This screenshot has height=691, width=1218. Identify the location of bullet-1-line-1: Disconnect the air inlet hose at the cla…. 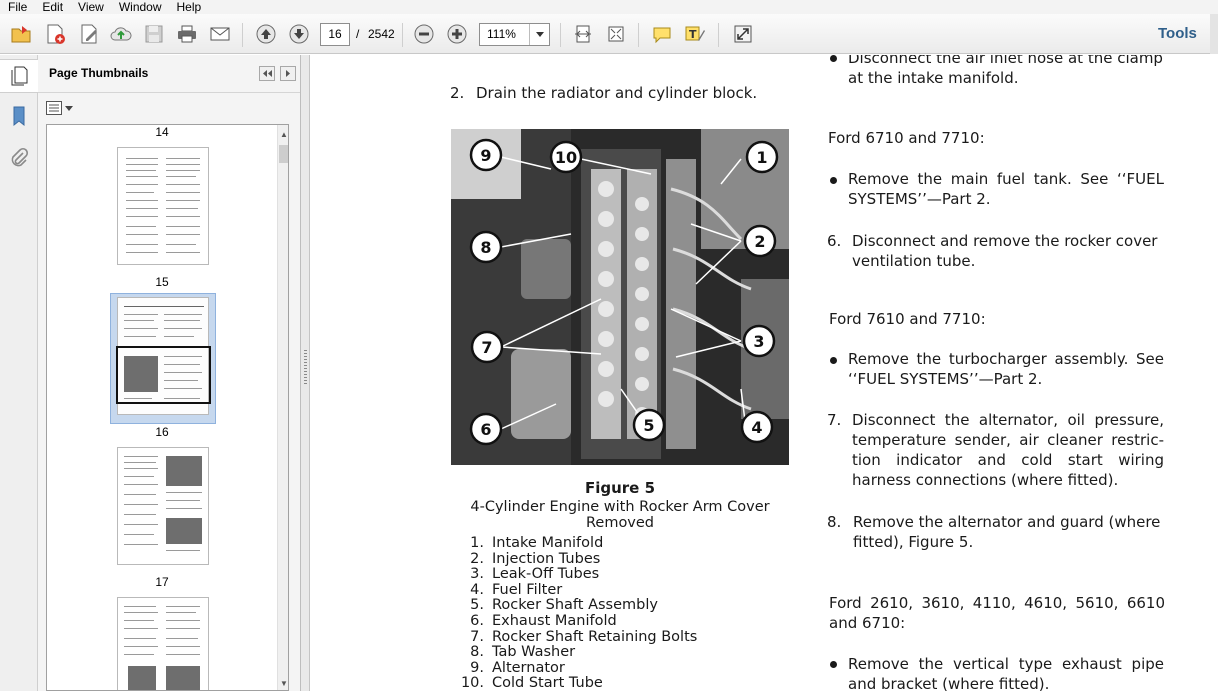
(1005, 61).